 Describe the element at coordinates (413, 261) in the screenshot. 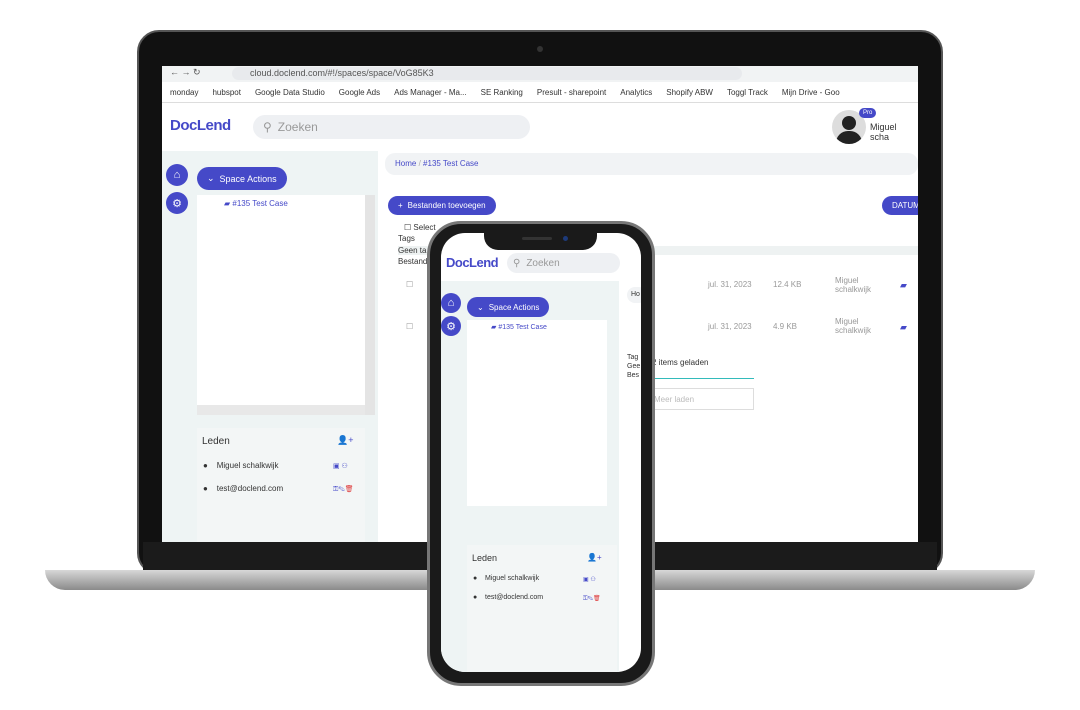

I see `files-label: Bestand` at that location.